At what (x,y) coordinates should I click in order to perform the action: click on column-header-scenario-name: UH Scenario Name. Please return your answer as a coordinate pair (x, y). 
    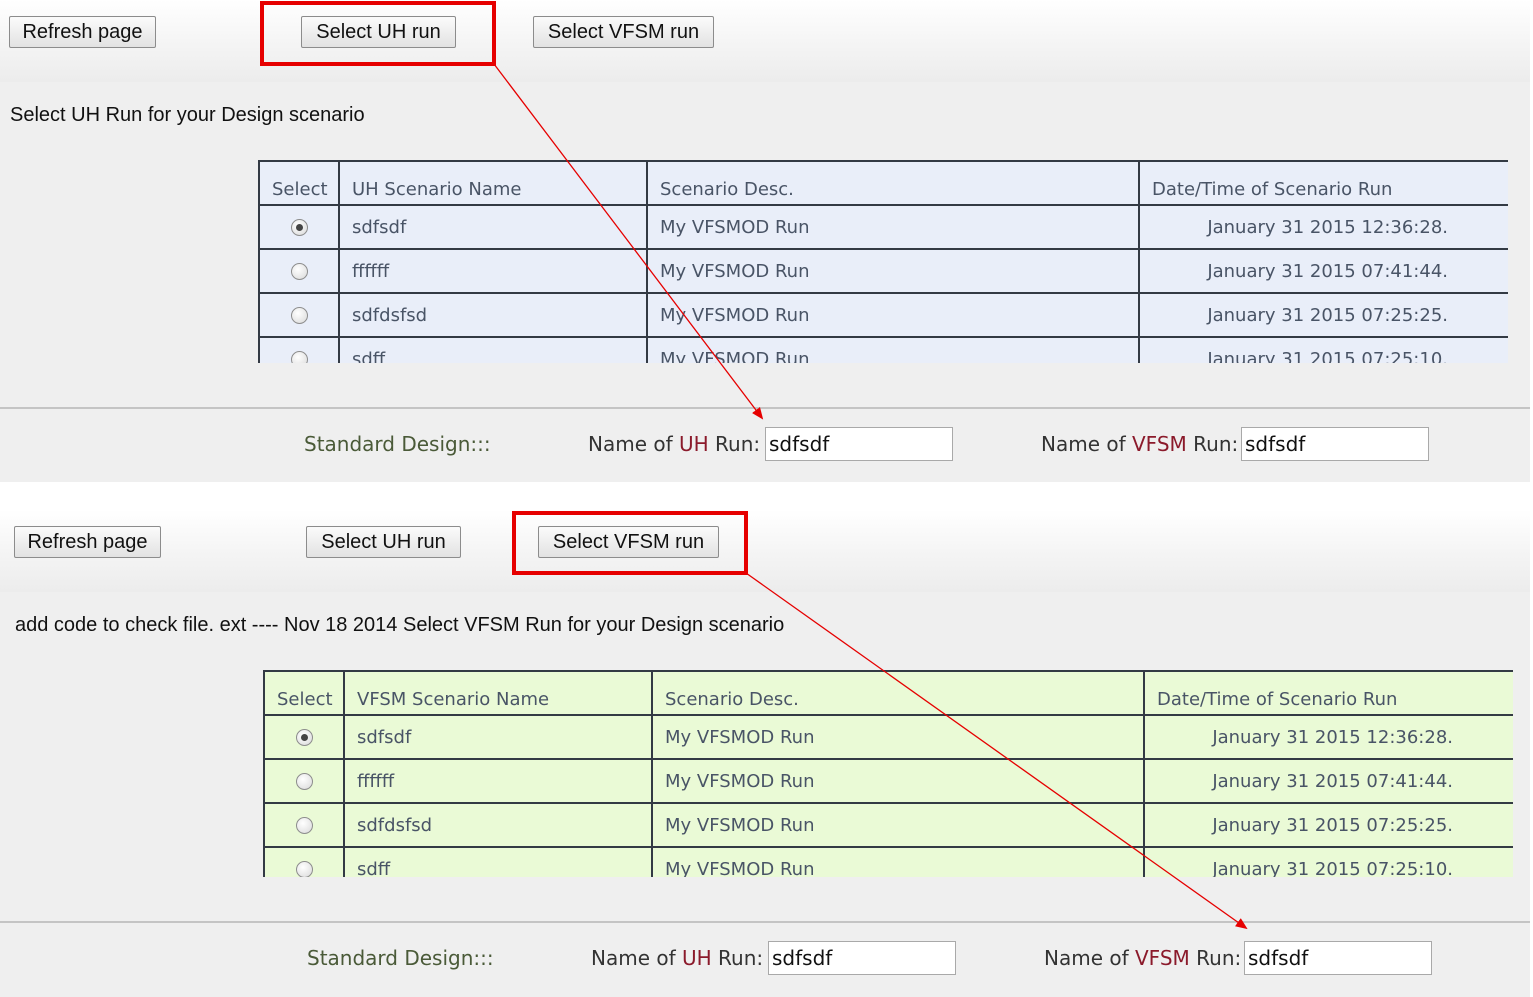
    Looking at the image, I should click on (493, 183).